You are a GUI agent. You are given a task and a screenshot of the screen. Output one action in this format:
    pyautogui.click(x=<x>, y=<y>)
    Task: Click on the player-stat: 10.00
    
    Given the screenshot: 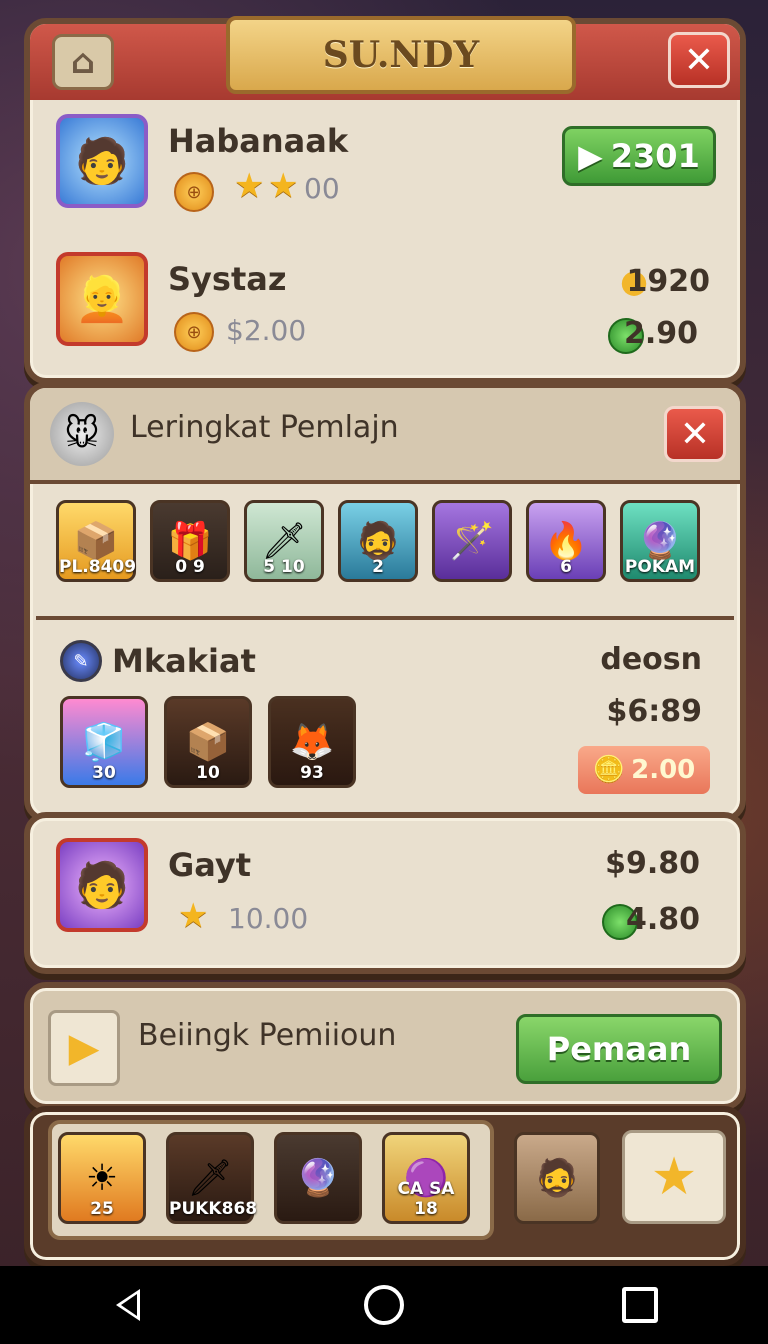 What is the action you would take?
    pyautogui.click(x=268, y=918)
    